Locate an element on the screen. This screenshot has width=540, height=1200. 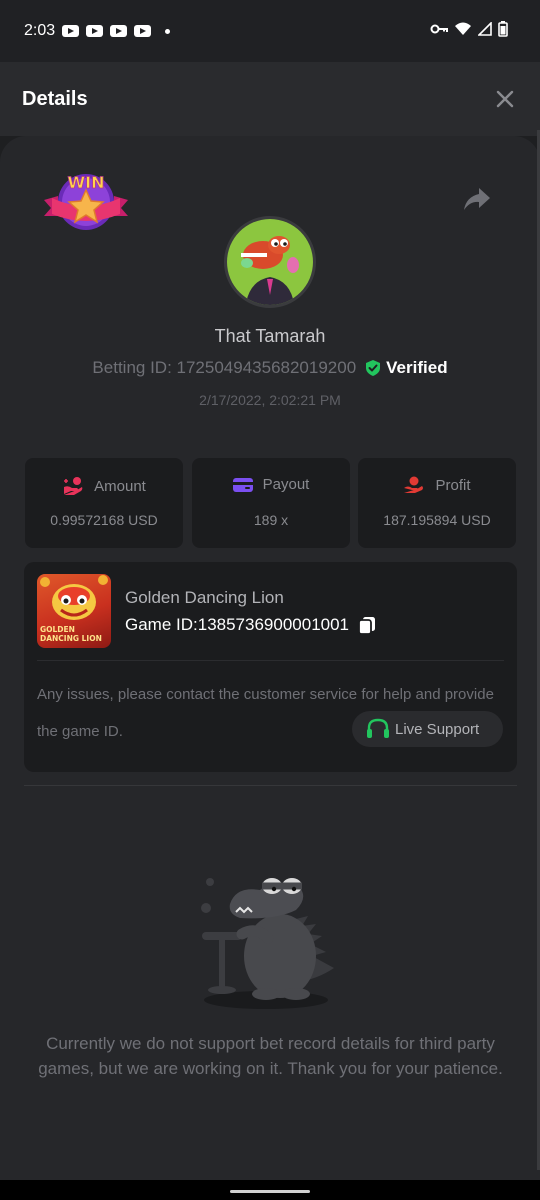
bet-timestamp: 2/17/2022, 2:02:21 PM is located at coordinates (270, 400).